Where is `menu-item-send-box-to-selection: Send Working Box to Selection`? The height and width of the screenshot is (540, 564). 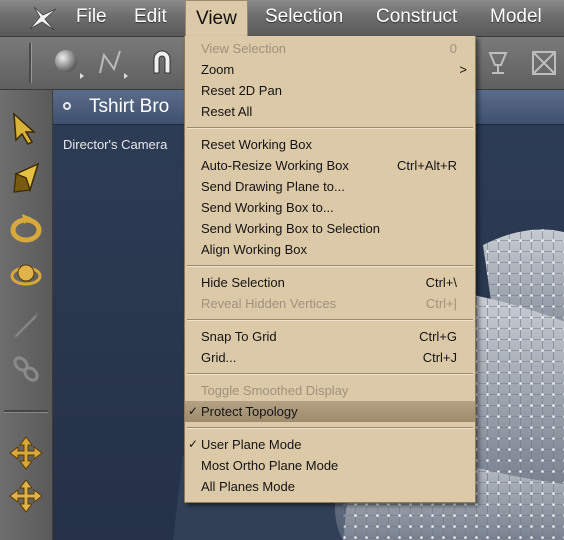 menu-item-send-box-to-selection: Send Working Box to Selection is located at coordinates (330, 228).